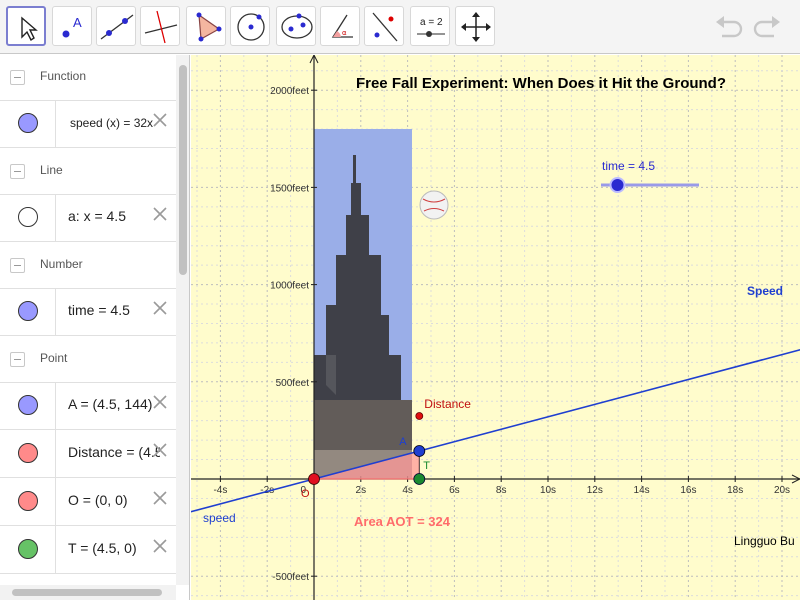  I want to click on svg-text: α, so click(344, 33).